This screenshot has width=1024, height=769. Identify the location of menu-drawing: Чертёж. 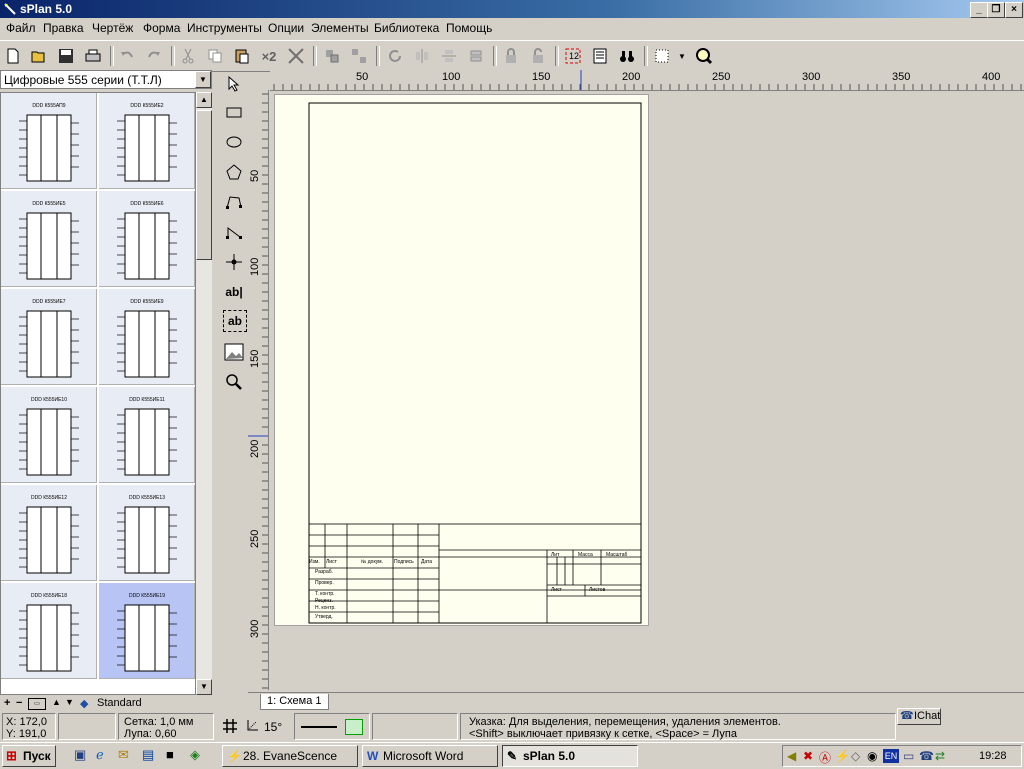
(112, 28).